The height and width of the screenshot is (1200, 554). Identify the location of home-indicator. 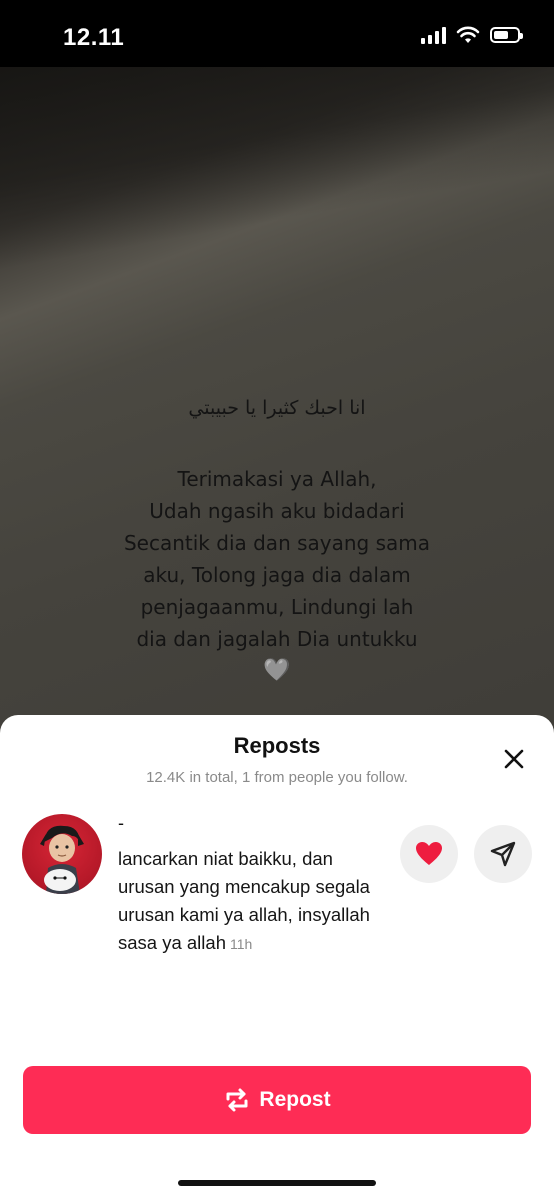
(277, 1183).